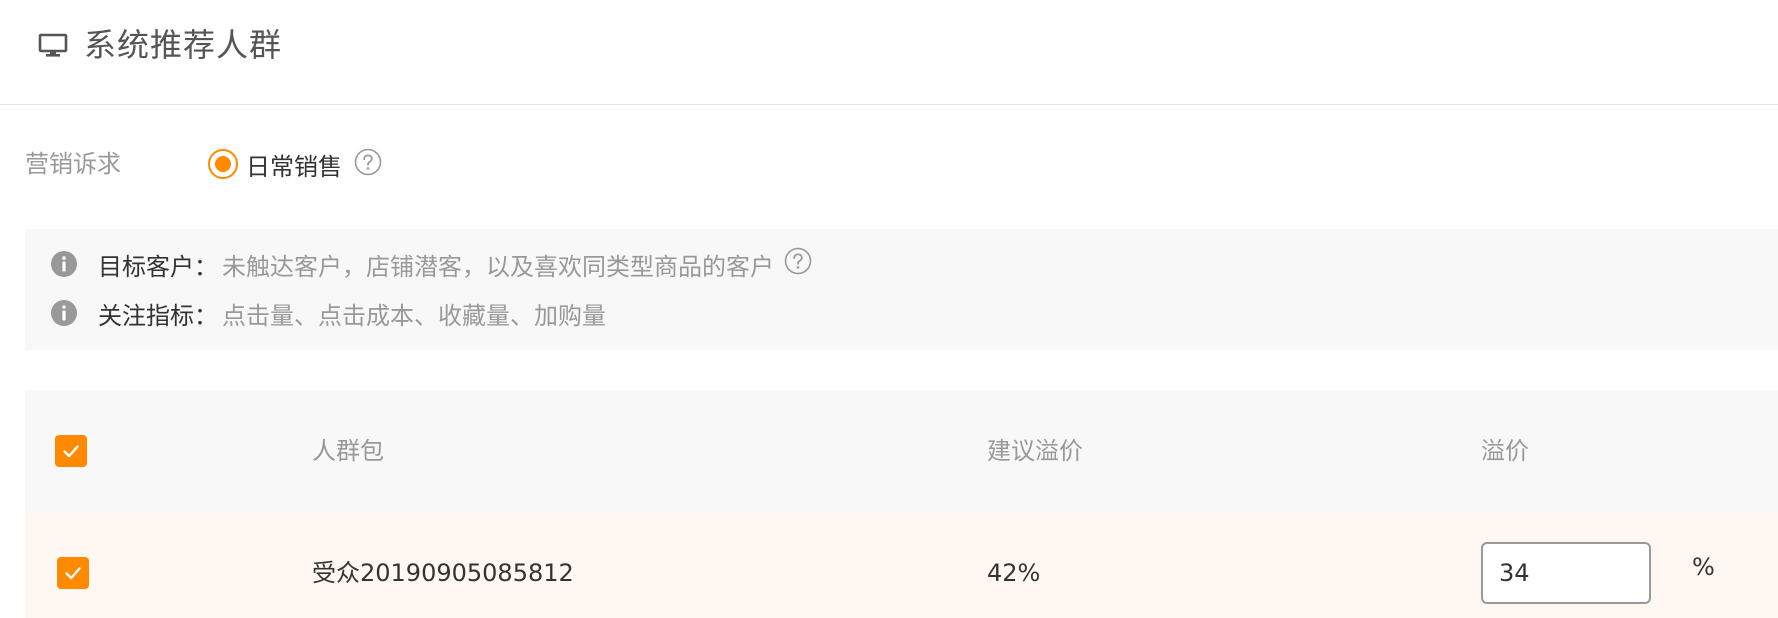 The image size is (1778, 618). What do you see at coordinates (1566, 573) in the screenshot?
I see `premium-input` at bounding box center [1566, 573].